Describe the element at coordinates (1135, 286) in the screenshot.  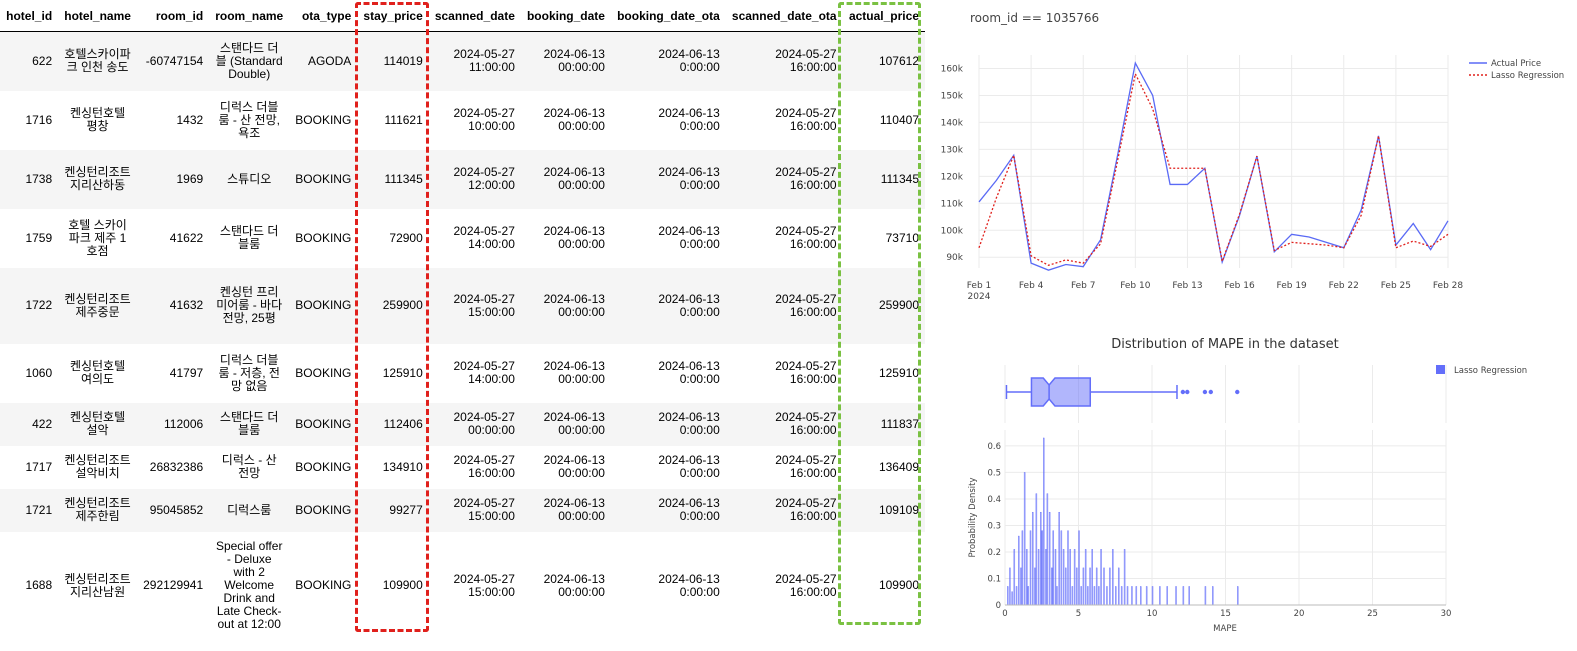
I see `x-tick-label: Feb 10` at that location.